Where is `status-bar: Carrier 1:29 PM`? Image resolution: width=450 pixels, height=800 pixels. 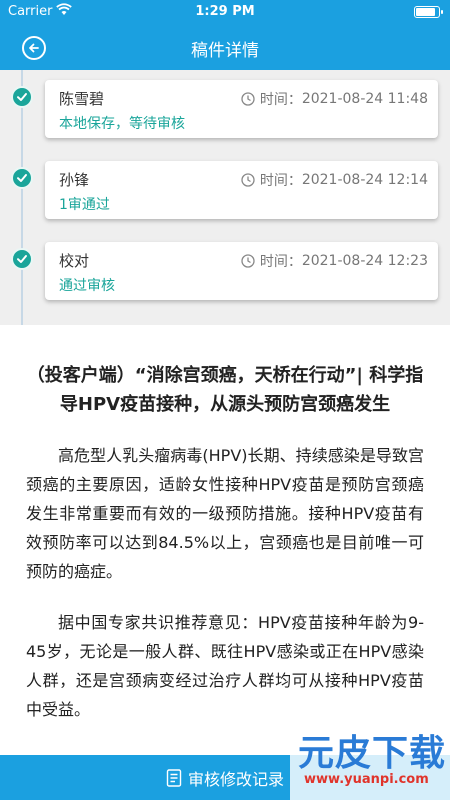 status-bar: Carrier 1:29 PM is located at coordinates (225, 12).